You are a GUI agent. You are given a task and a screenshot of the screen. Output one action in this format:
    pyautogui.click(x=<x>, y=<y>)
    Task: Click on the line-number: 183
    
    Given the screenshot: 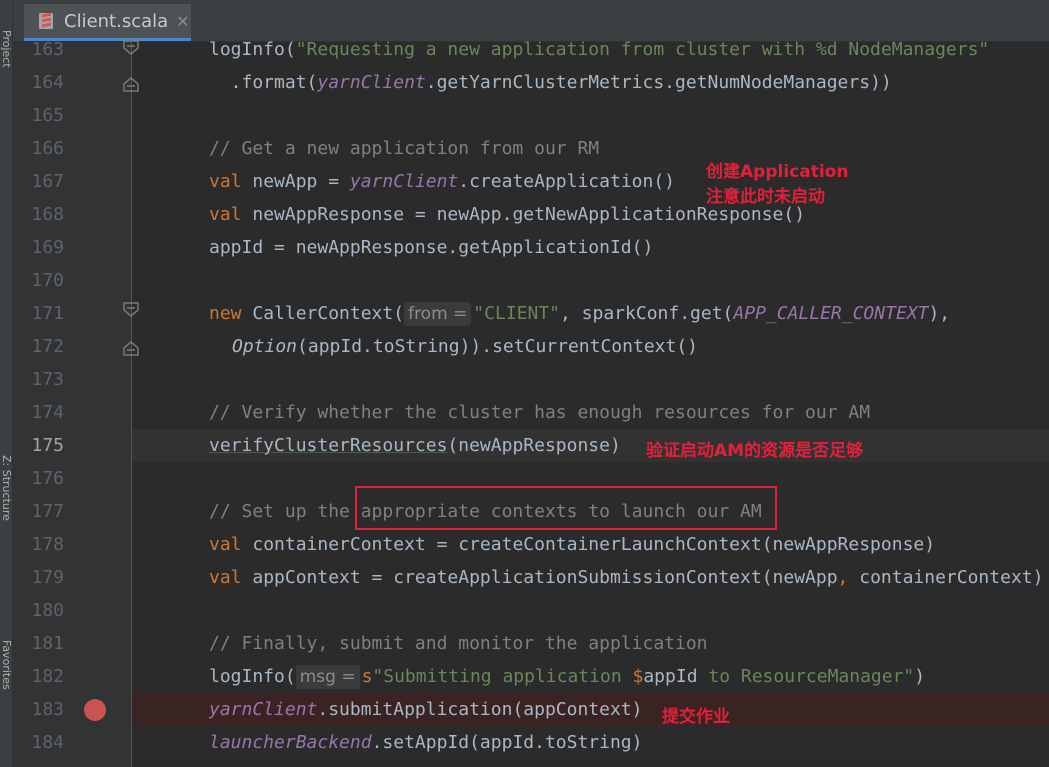 What is the action you would take?
    pyautogui.click(x=47, y=709)
    